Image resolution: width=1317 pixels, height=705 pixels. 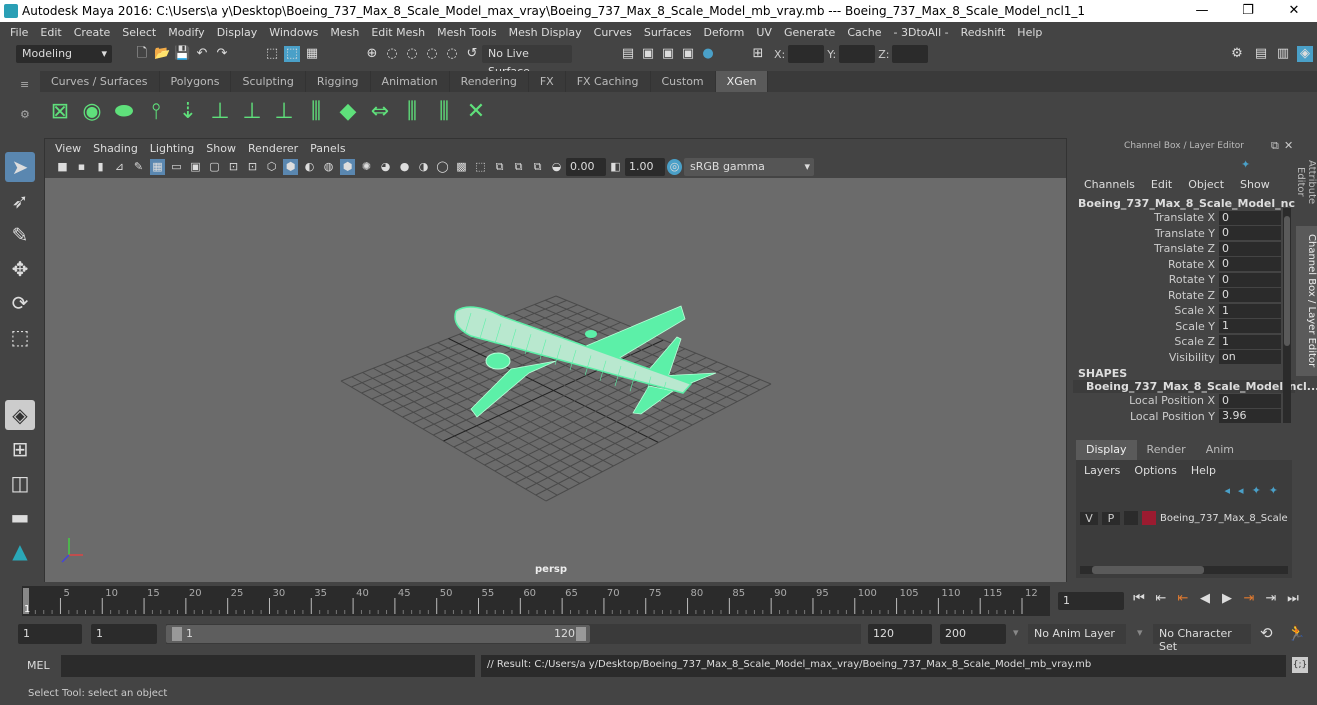 I want to click on vp-menu-lighting: Lighting, so click(x=172, y=148).